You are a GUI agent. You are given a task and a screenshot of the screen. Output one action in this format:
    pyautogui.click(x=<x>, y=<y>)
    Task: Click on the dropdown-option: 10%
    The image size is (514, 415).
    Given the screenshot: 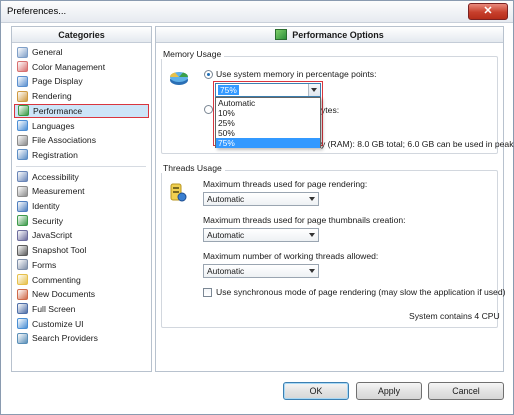 What is the action you would take?
    pyautogui.click(x=268, y=113)
    